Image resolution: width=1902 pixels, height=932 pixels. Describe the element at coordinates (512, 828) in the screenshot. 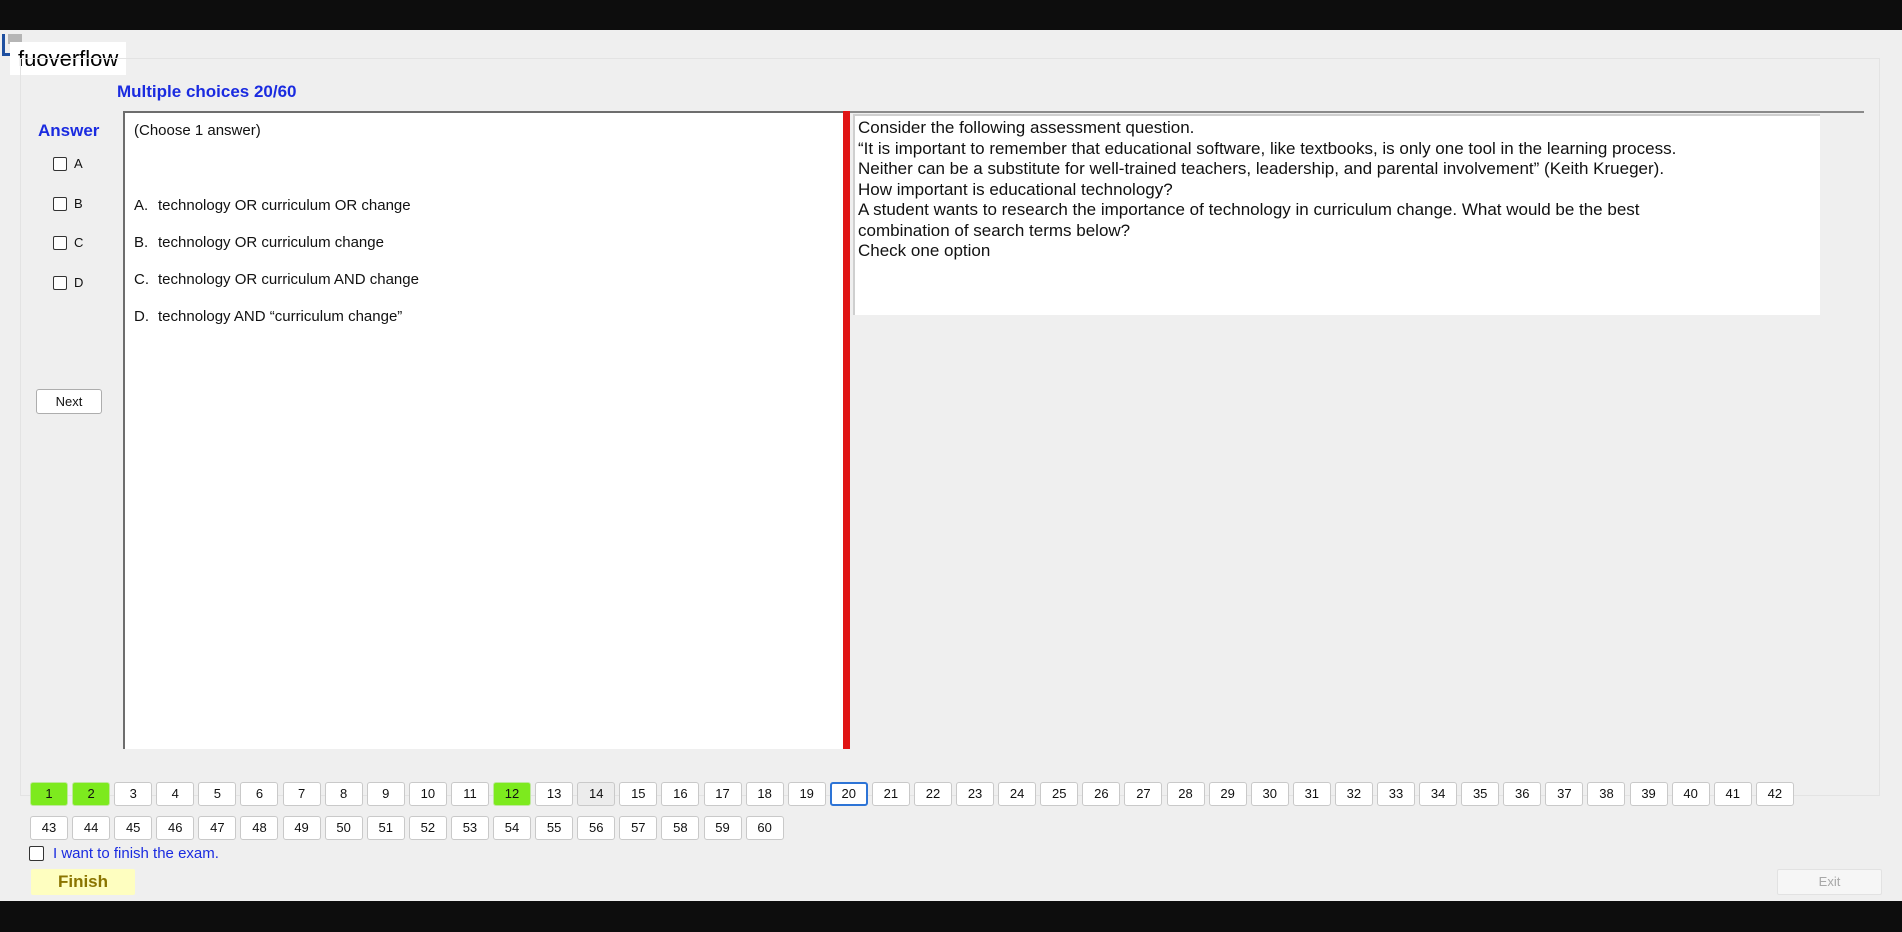

I see `question-nav-button-54: 54` at that location.